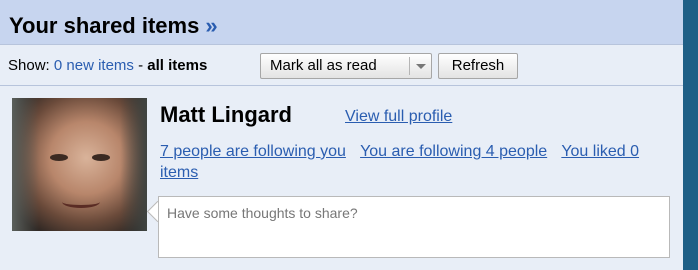 The height and width of the screenshot is (270, 698). I want to click on show-filter: Show: 0 new items - all items, so click(107, 65).